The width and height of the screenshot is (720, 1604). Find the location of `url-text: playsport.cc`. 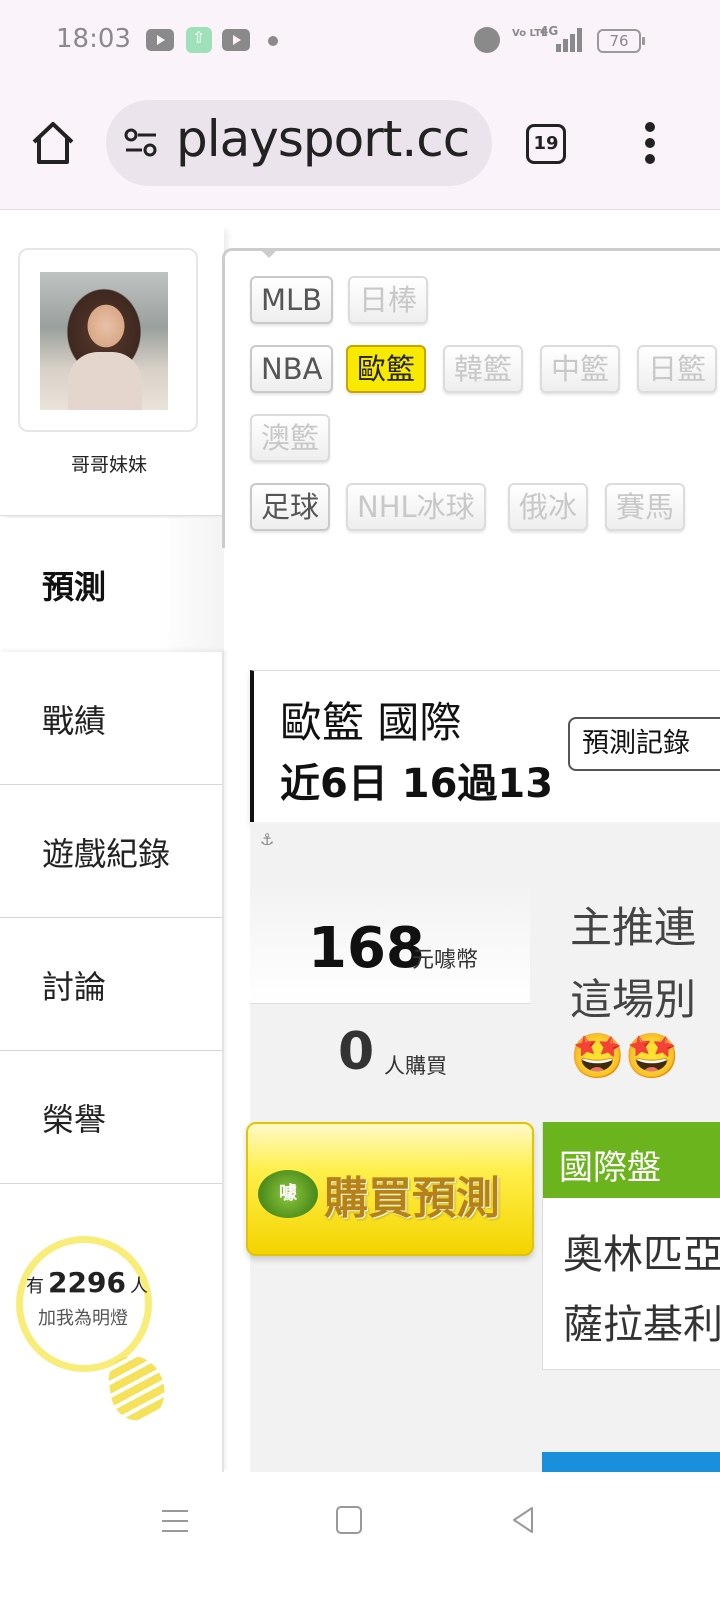

url-text: playsport.cc is located at coordinates (323, 139).